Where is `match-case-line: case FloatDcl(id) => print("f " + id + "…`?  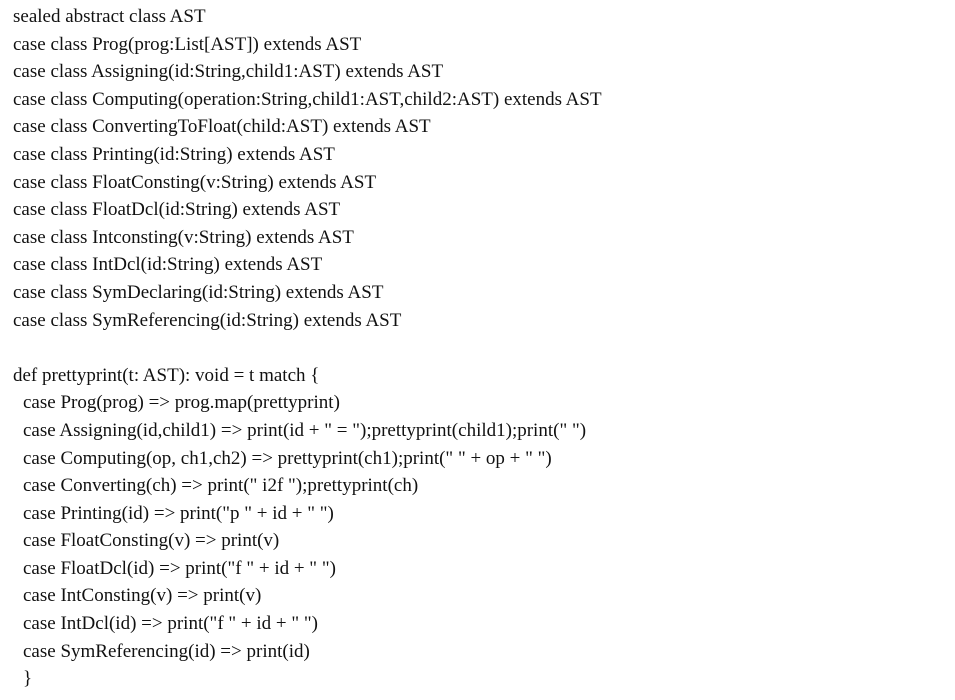 match-case-line: case FloatDcl(id) => print("f " + id + "… is located at coordinates (179, 568).